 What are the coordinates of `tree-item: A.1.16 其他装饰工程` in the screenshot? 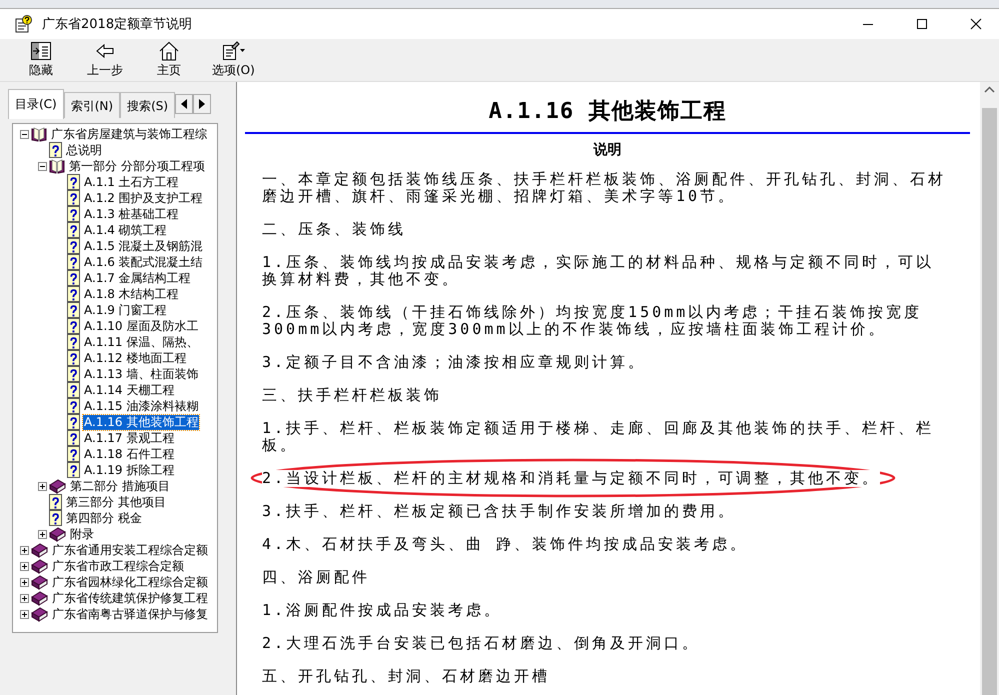 It's located at (141, 422).